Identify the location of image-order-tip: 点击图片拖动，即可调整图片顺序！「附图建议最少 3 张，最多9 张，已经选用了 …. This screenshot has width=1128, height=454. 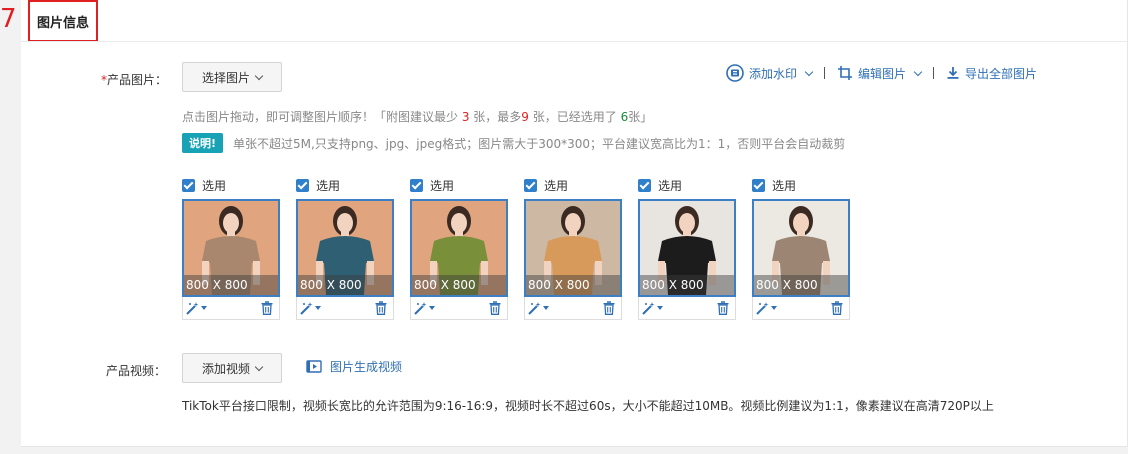
(417, 116).